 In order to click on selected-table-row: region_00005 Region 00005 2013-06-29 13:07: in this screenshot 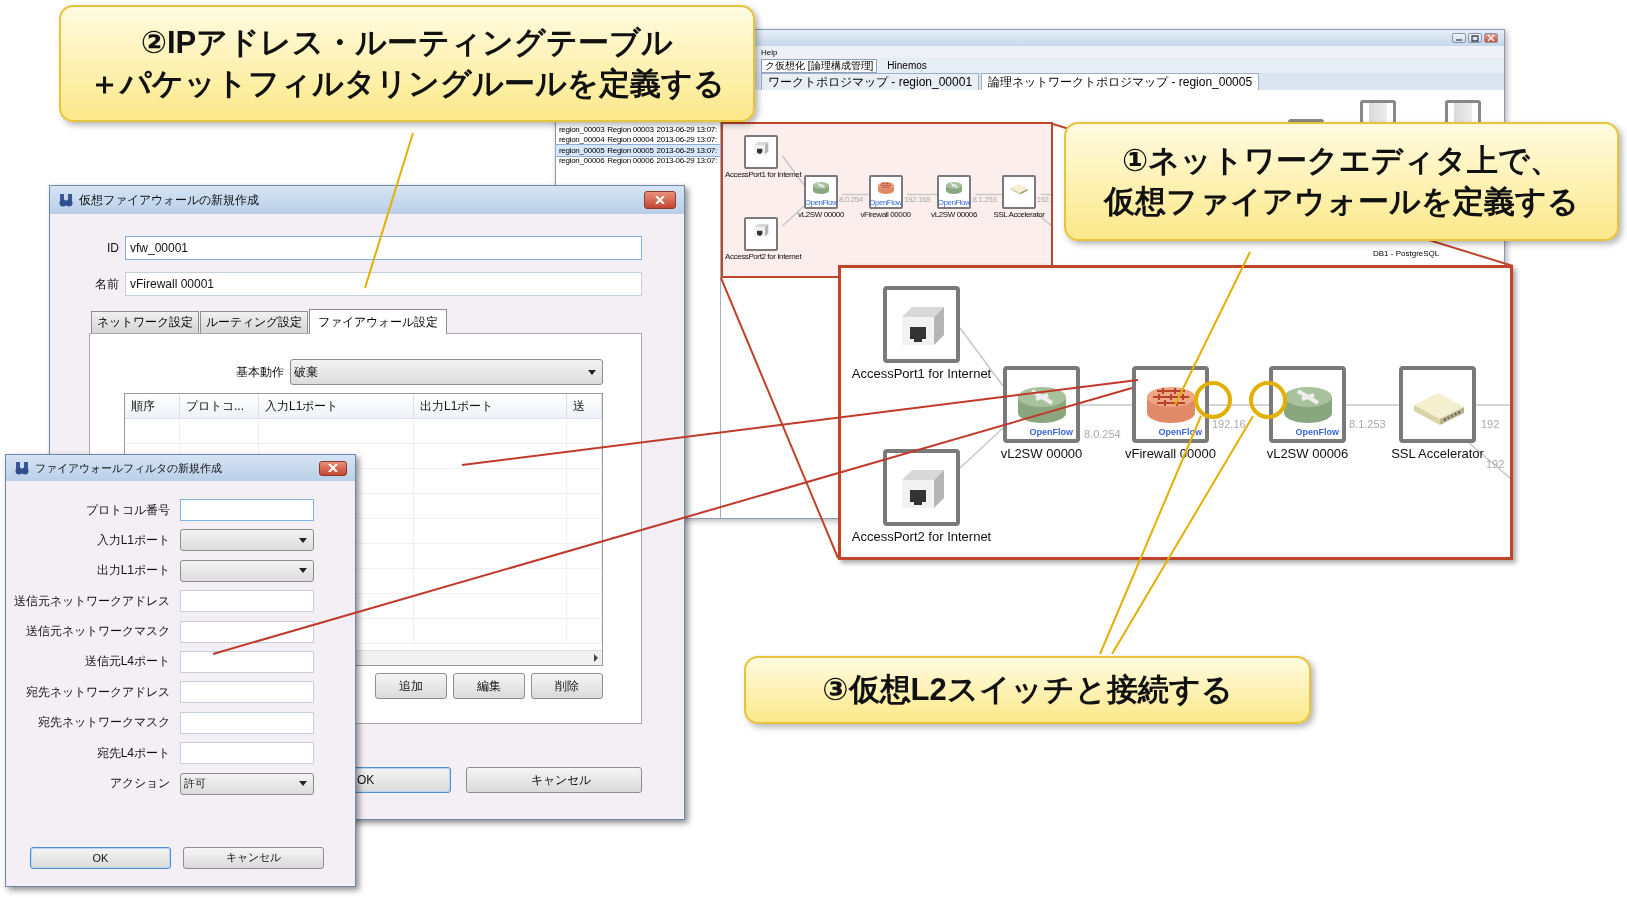, I will do `click(638, 150)`.